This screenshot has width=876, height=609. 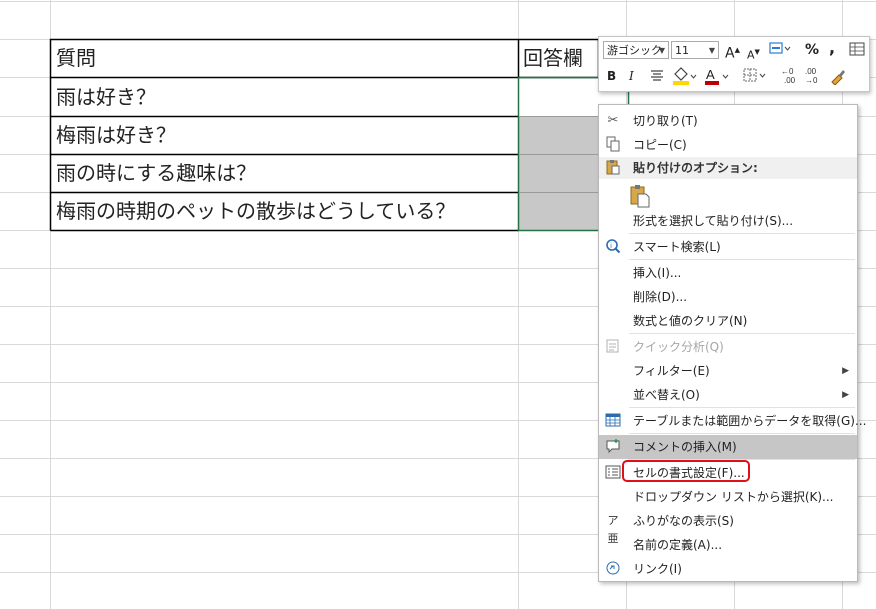 I want to click on font-name-combo: 游ゴシック ▼, so click(x=636, y=50).